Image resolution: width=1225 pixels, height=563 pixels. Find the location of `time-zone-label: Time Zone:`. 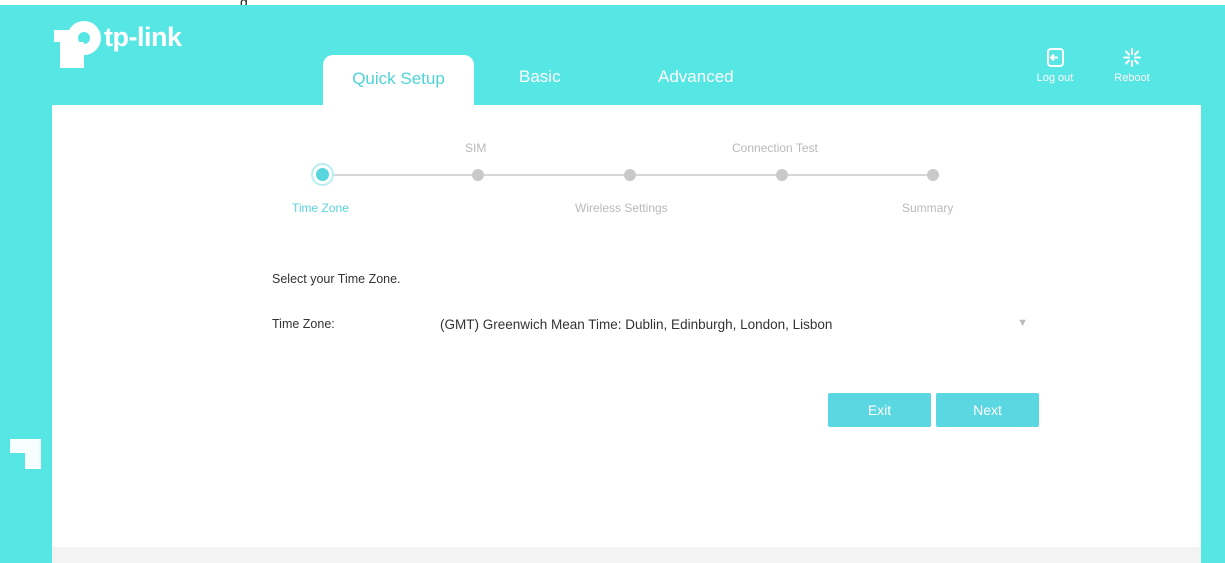

time-zone-label: Time Zone: is located at coordinates (303, 324).